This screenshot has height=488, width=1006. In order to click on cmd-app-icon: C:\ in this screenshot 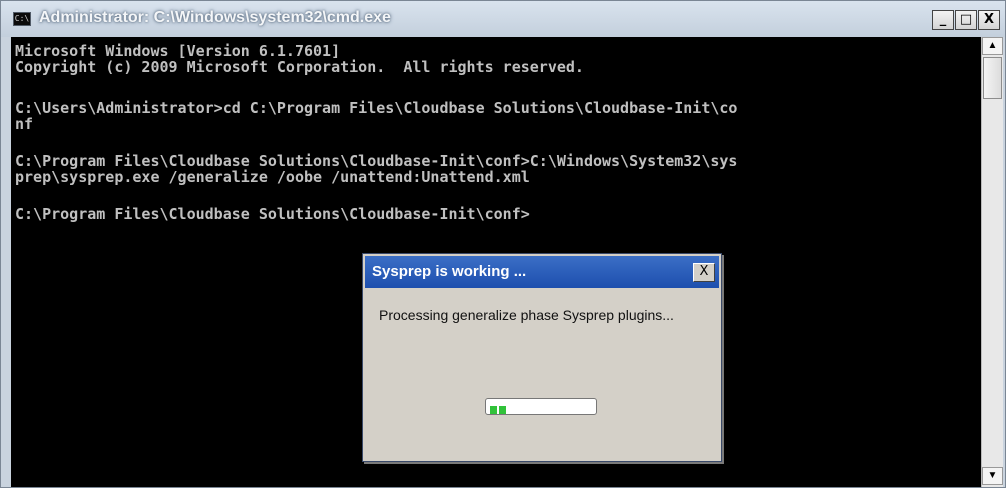, I will do `click(22, 19)`.